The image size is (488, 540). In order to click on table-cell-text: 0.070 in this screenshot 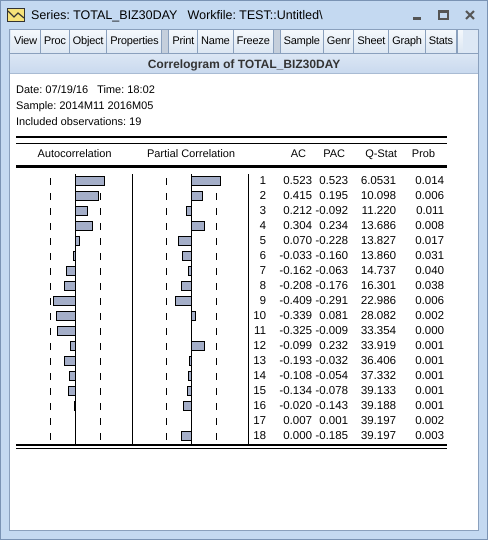, I will do `click(297, 241)`.